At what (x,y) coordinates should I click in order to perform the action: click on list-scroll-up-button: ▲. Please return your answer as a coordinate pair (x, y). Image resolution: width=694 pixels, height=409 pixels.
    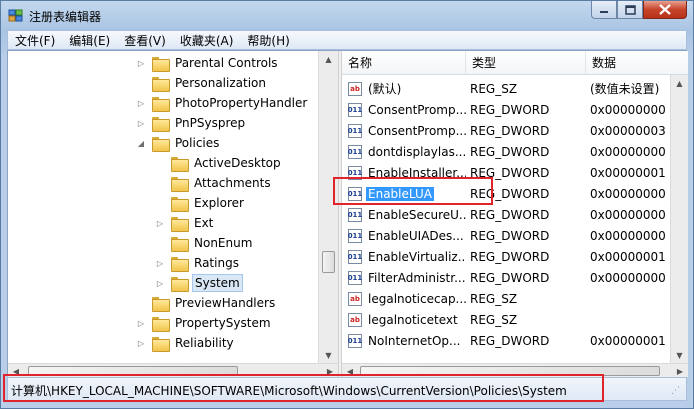
    Looking at the image, I should click on (679, 83).